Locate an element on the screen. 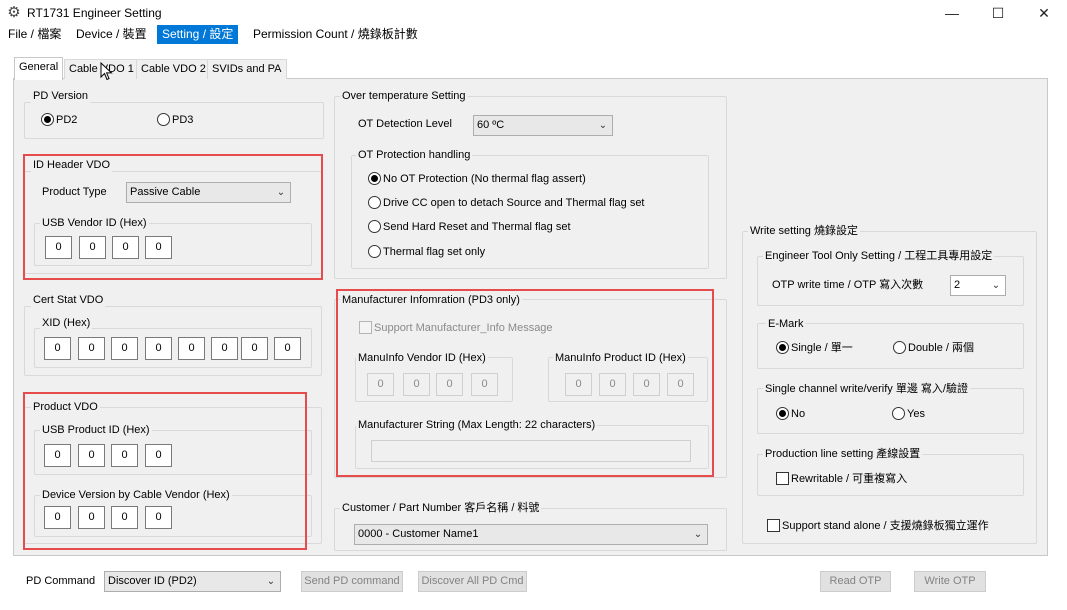 The height and width of the screenshot is (610, 1067). app-gear-icon: ⚙ is located at coordinates (14, 12).